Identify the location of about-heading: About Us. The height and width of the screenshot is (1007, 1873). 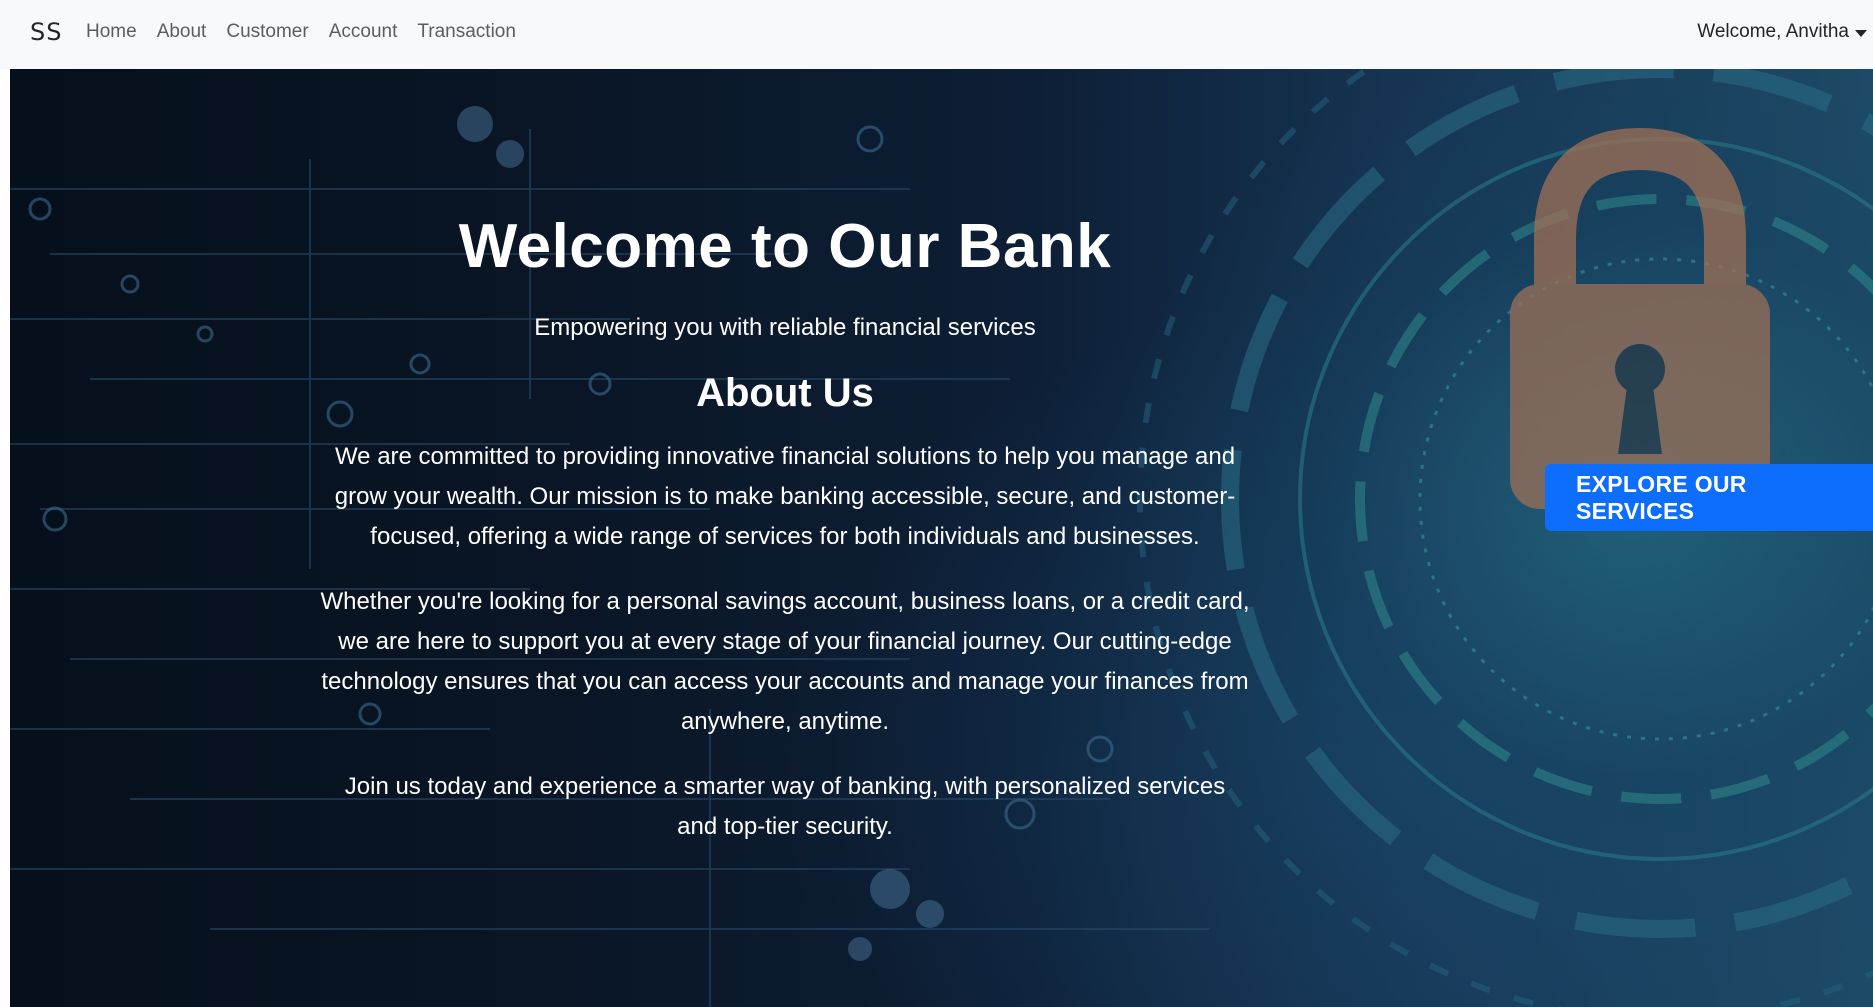
(785, 393).